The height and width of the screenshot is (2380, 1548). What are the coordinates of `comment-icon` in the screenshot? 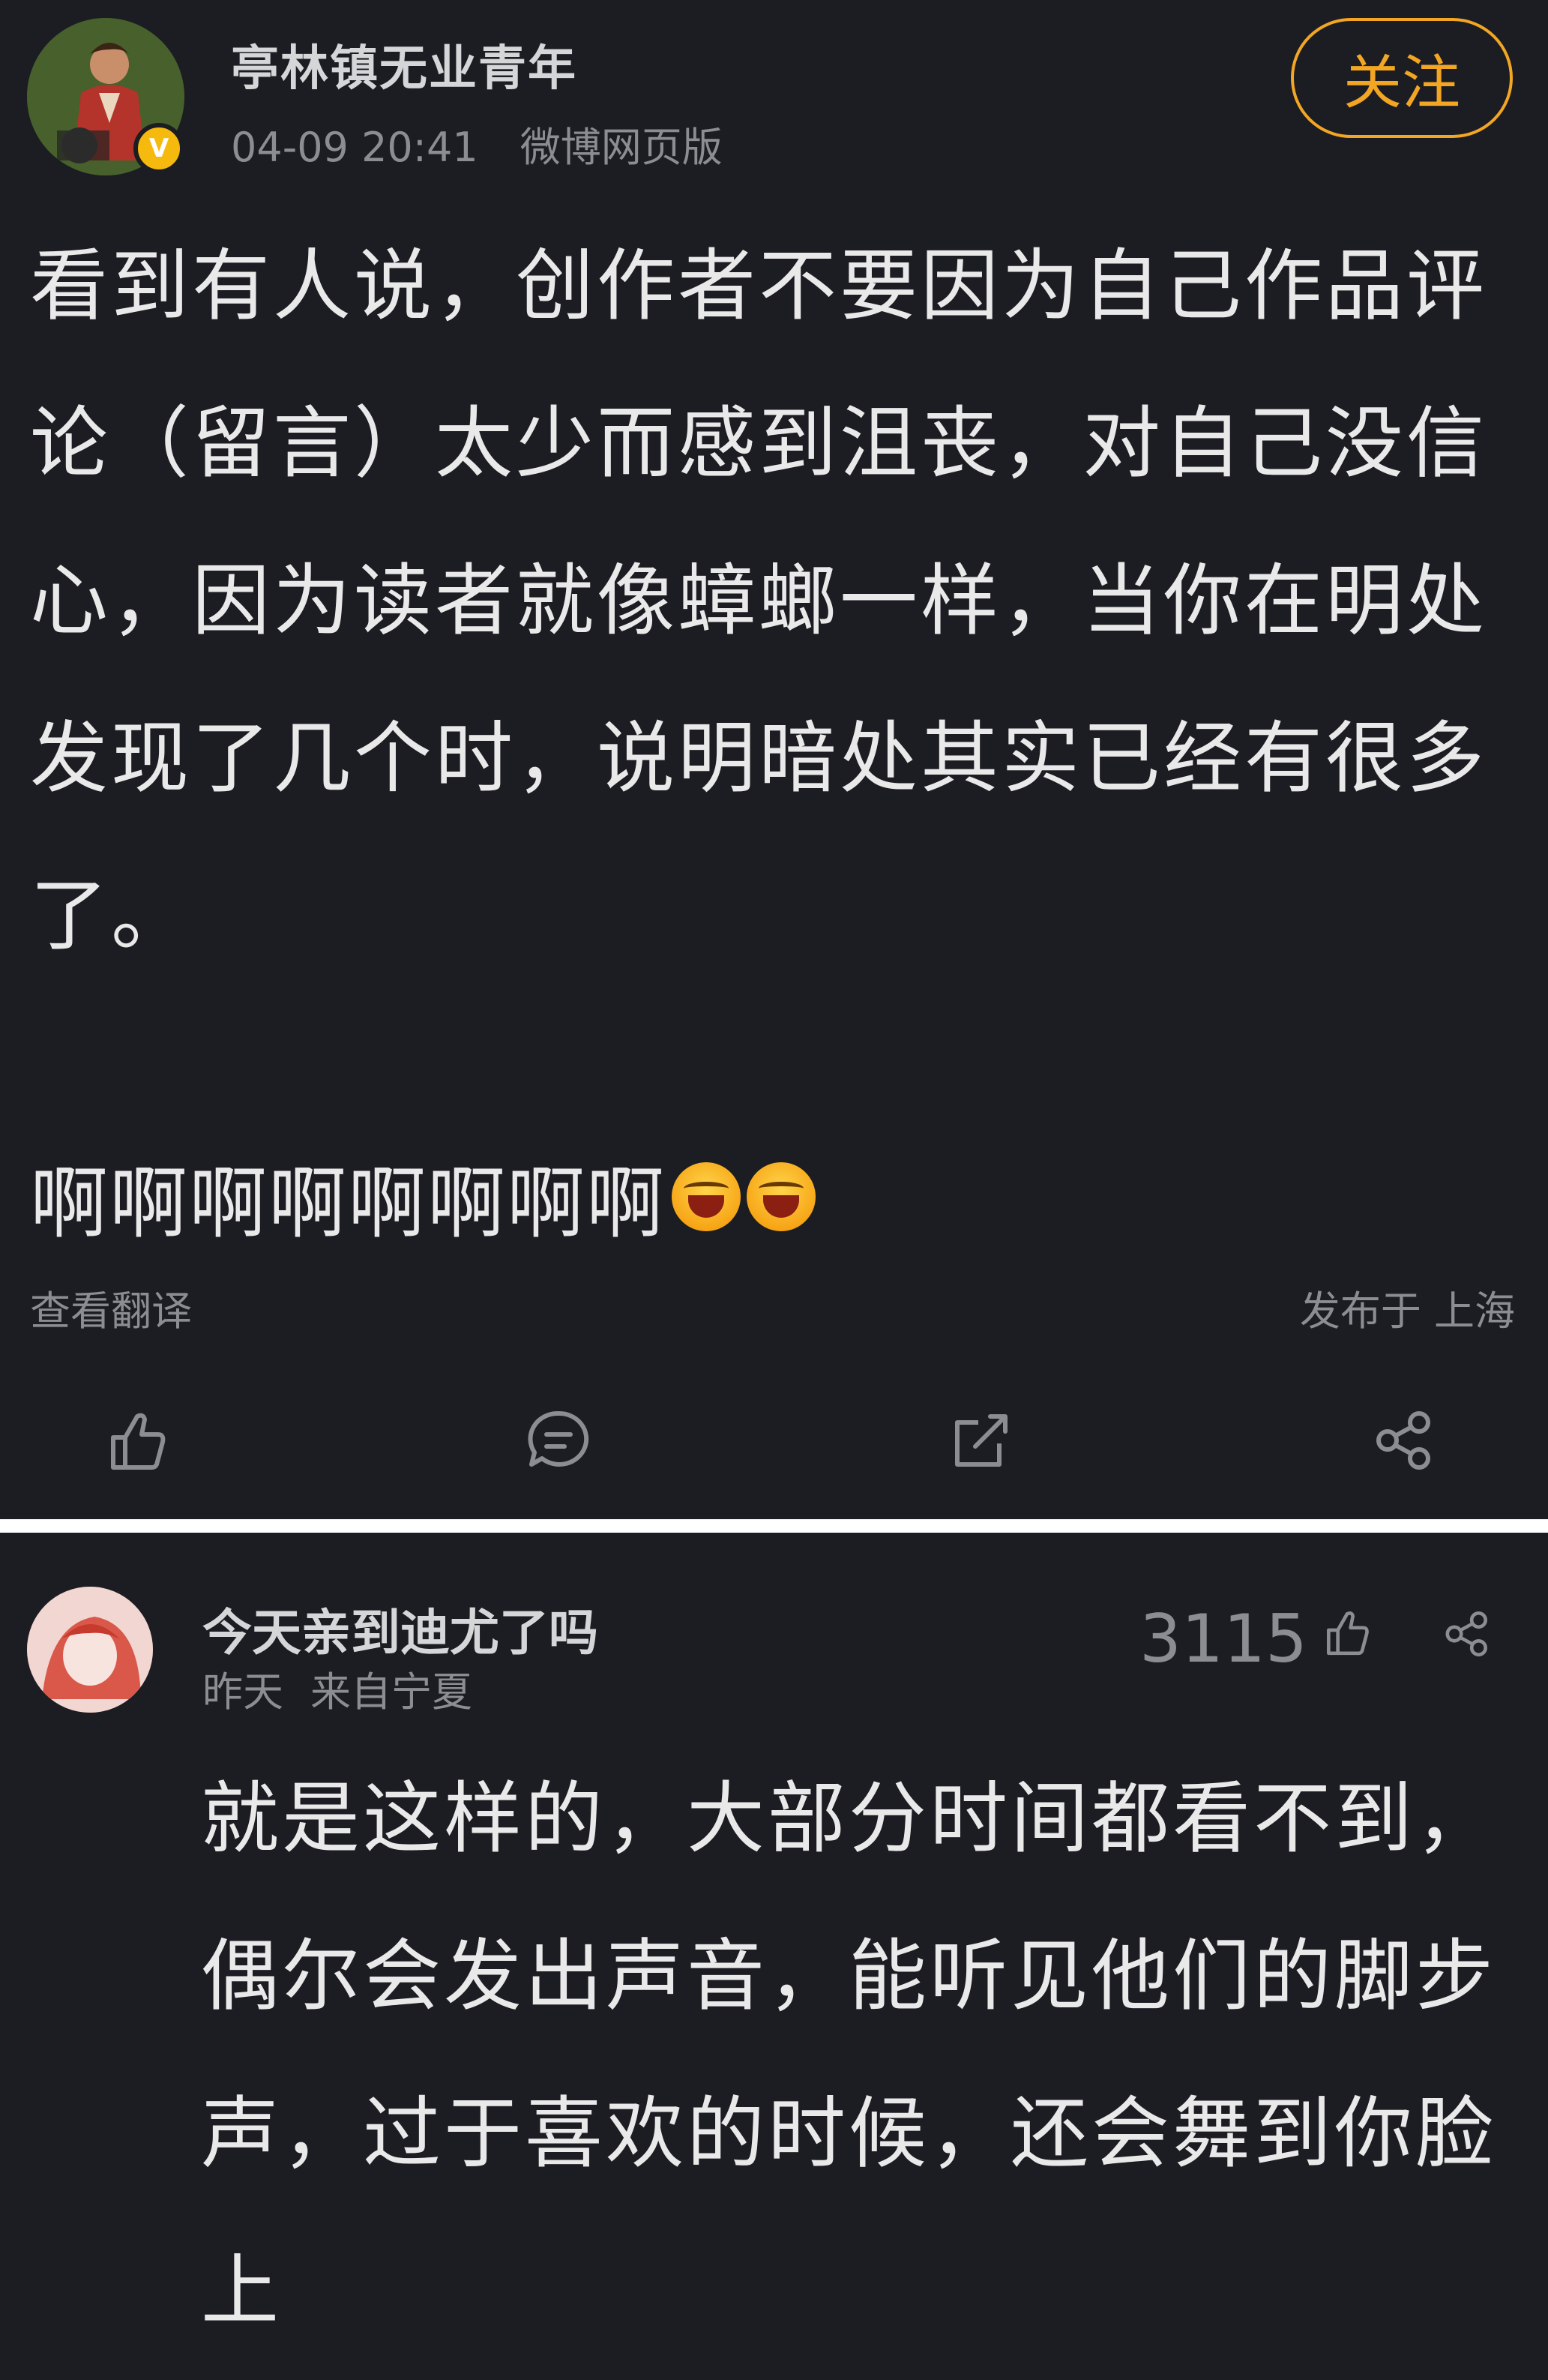 It's located at (558, 1438).